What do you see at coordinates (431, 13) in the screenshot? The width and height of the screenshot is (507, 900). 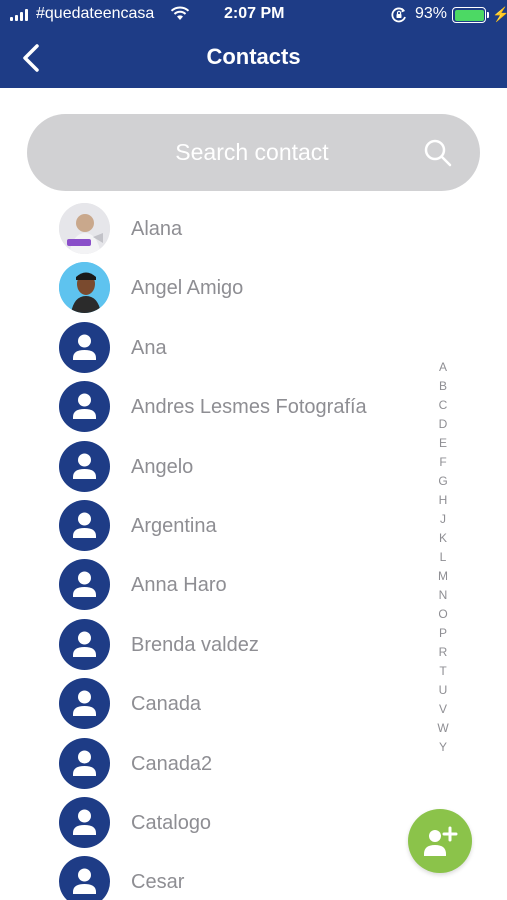 I see `battery-percentage: 93%` at bounding box center [431, 13].